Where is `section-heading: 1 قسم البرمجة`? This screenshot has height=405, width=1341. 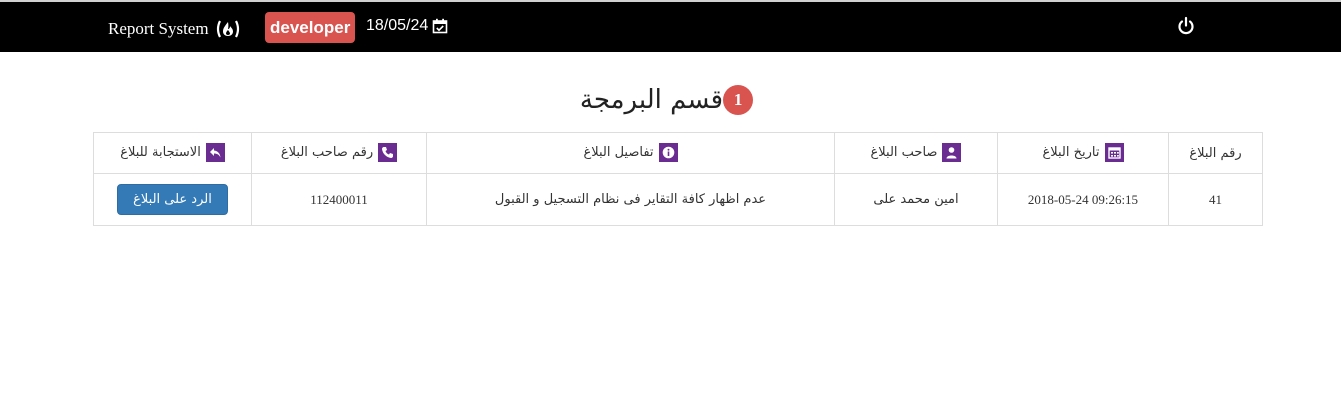
section-heading: 1 قسم البرمجة is located at coordinates (670, 100).